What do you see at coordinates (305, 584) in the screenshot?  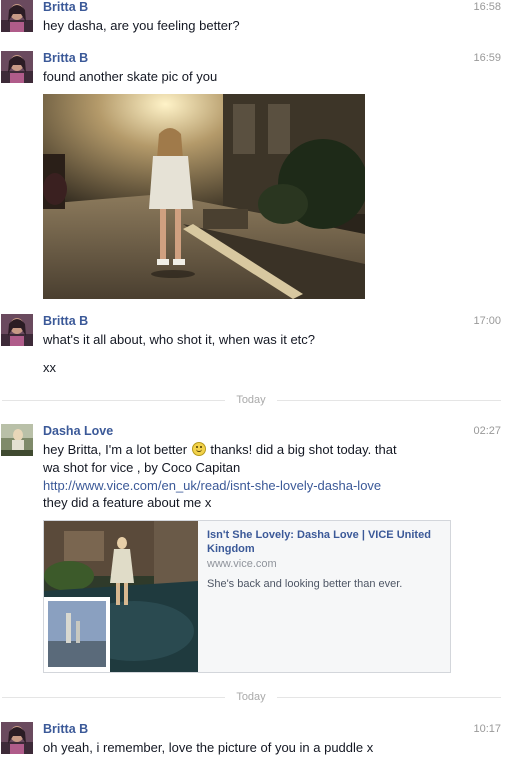 I see `link-preview-description: She's back and looking better than ever.` at bounding box center [305, 584].